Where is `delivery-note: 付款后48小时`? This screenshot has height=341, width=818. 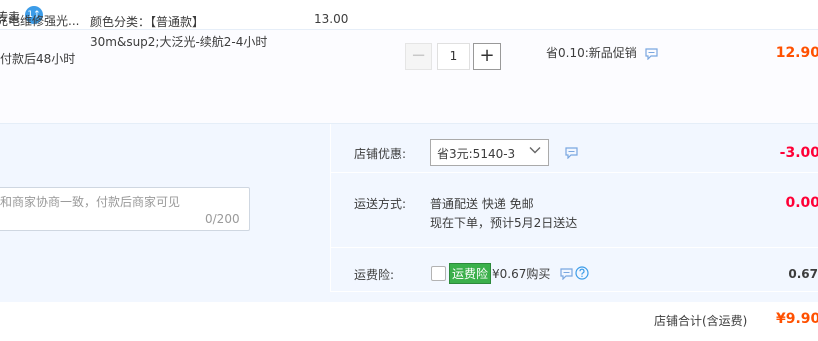
delivery-note: 付款后48小时 is located at coordinates (38, 59).